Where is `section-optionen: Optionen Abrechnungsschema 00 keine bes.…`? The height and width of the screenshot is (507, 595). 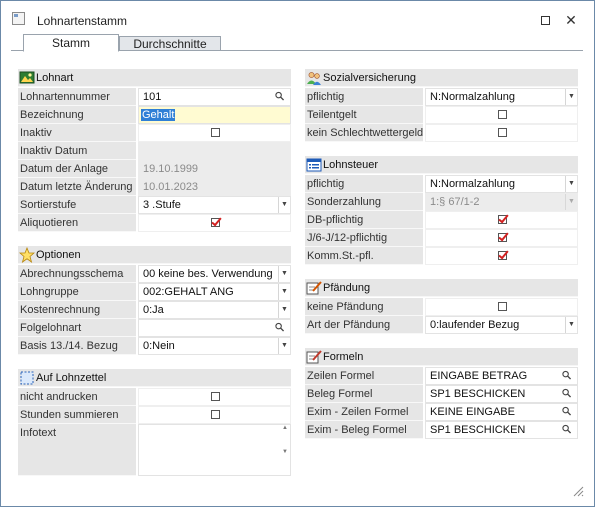
section-optionen: Optionen Abrechnungsschema 00 keine bes.… is located at coordinates (154, 300).